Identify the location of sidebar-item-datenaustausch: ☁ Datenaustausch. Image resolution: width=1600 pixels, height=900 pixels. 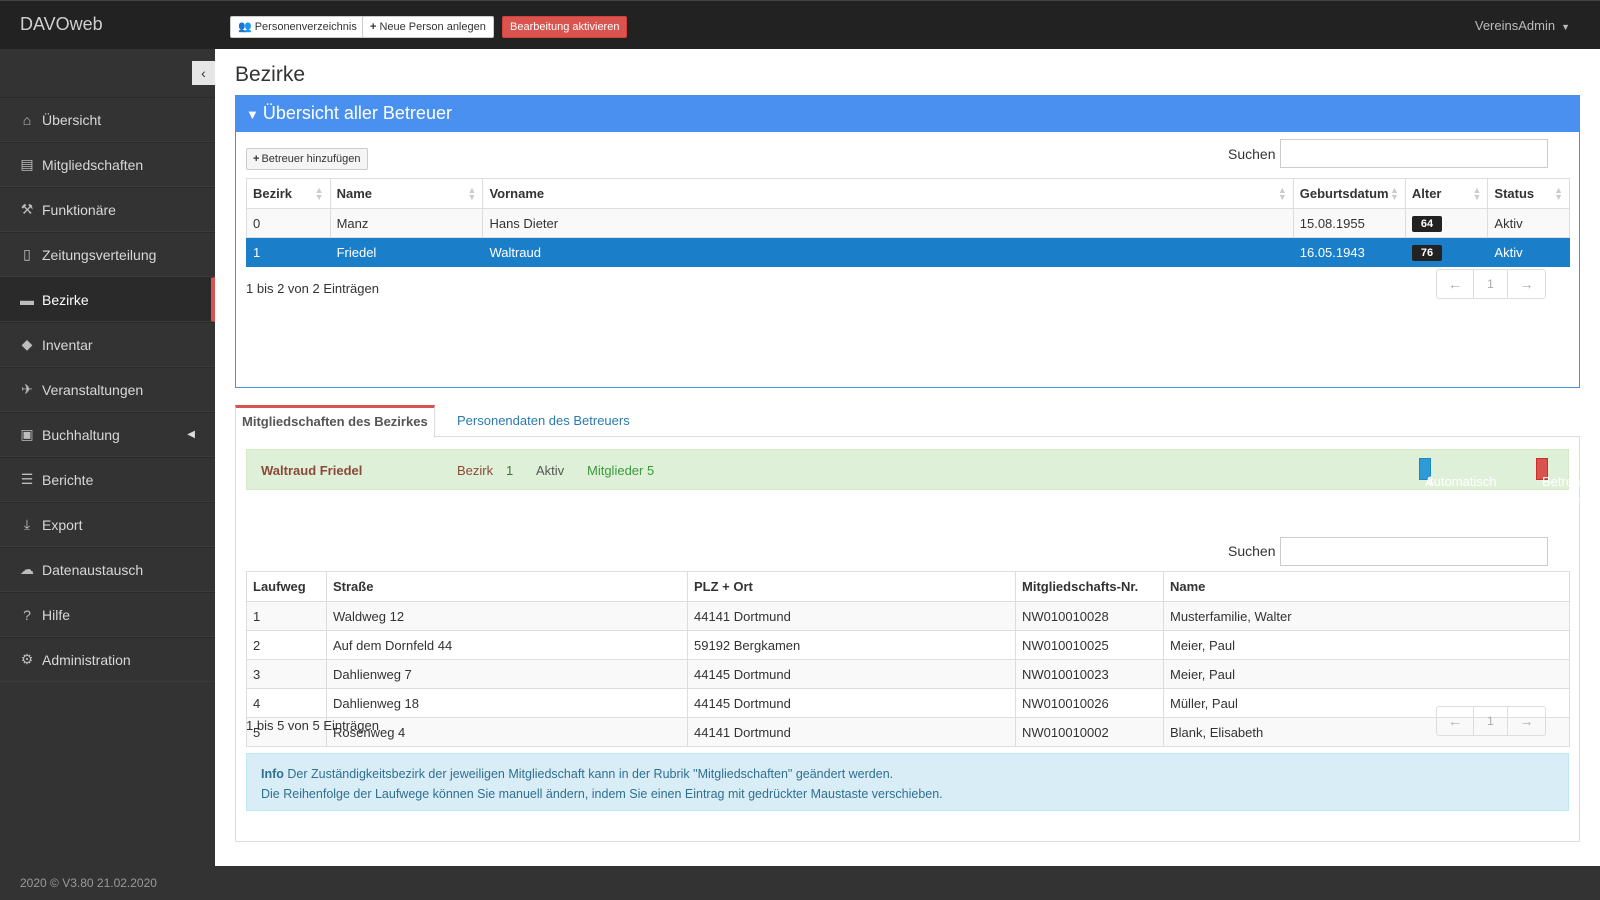
(107, 569).